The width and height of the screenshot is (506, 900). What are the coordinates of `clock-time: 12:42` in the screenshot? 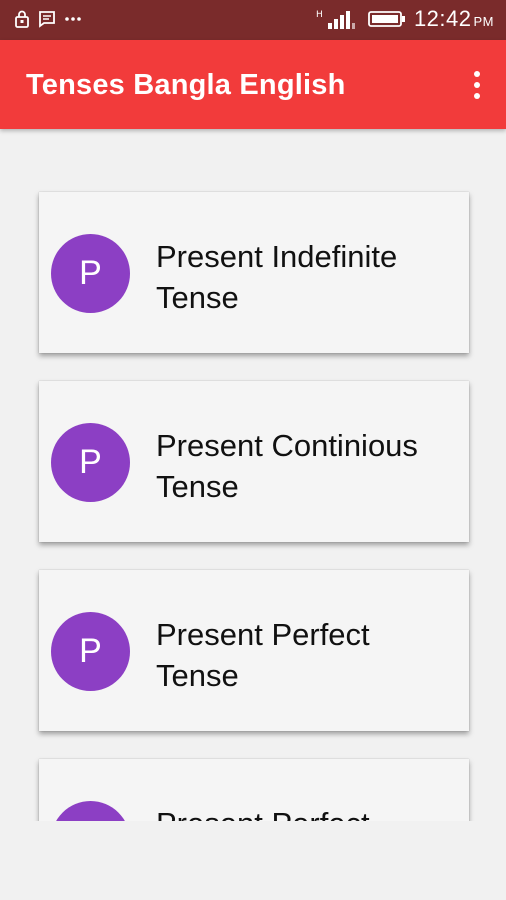 It's located at (442, 18).